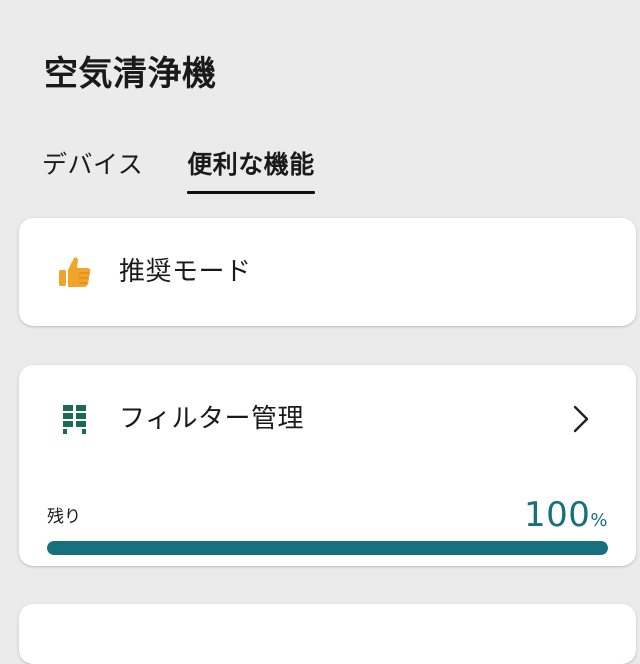 Image resolution: width=640 pixels, height=664 pixels. I want to click on thumbs-up-icon, so click(75, 272).